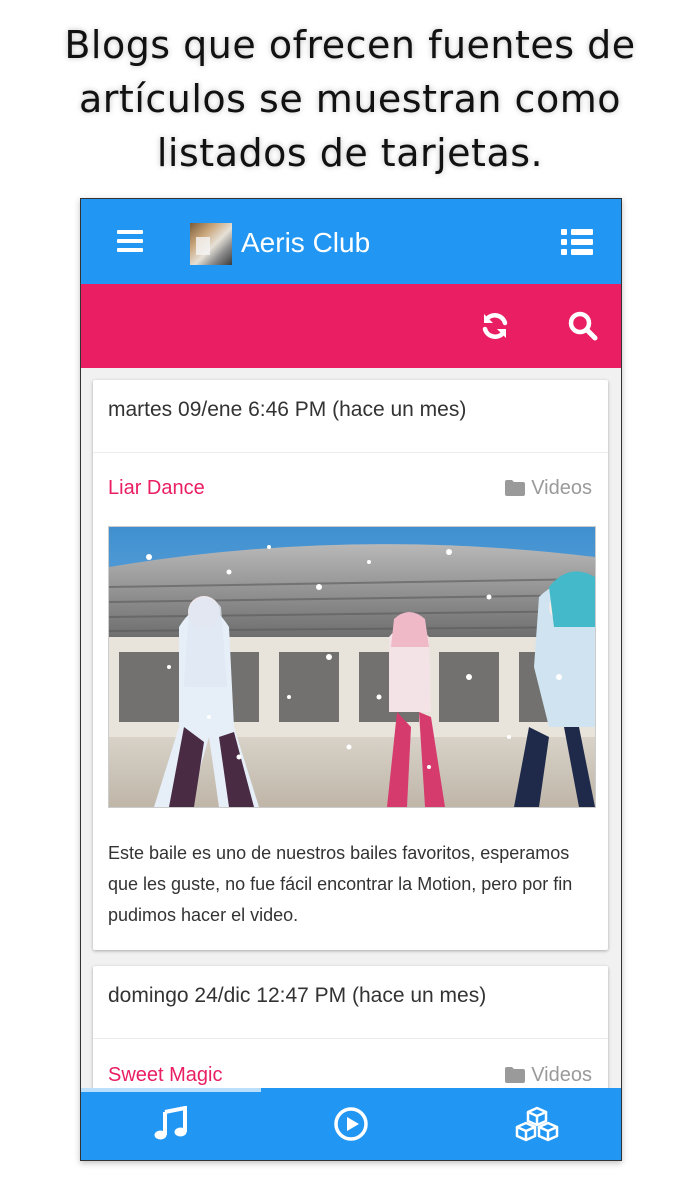  What do you see at coordinates (287, 409) in the screenshot?
I see `post-date: martes 09/ene 6:46 PM (hace un mes)` at bounding box center [287, 409].